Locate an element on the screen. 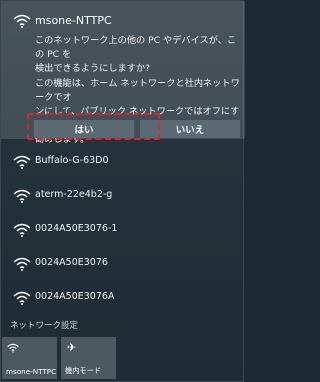 This screenshot has width=320, height=382. network-name: 0024A50E3076-1 is located at coordinates (76, 228).